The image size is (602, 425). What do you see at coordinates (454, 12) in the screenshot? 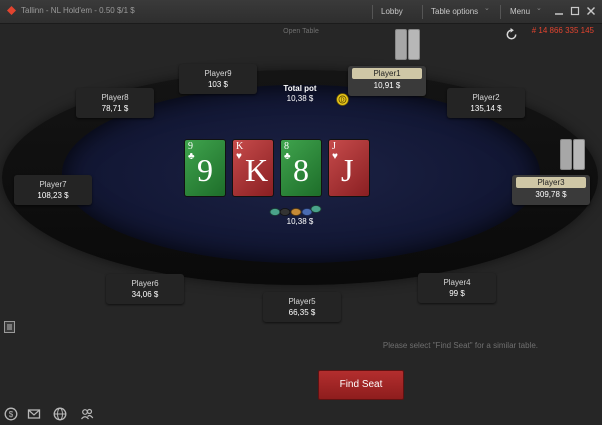
I see `table-options-button: Table options` at bounding box center [454, 12].